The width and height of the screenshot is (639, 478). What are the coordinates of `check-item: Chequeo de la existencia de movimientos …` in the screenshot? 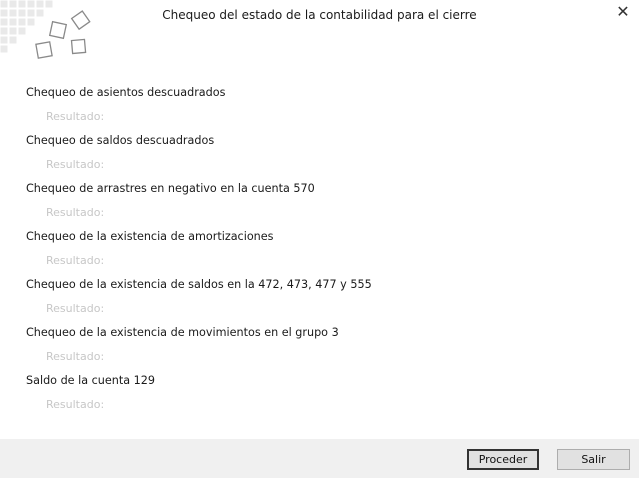 It's located at (199, 348).